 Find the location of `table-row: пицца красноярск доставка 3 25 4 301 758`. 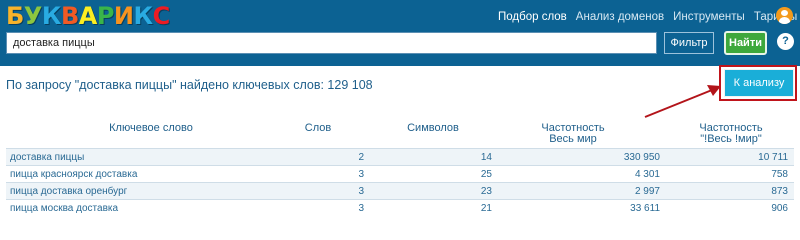

table-row: пицца красноярск доставка 3 25 4 301 758 is located at coordinates (400, 173).